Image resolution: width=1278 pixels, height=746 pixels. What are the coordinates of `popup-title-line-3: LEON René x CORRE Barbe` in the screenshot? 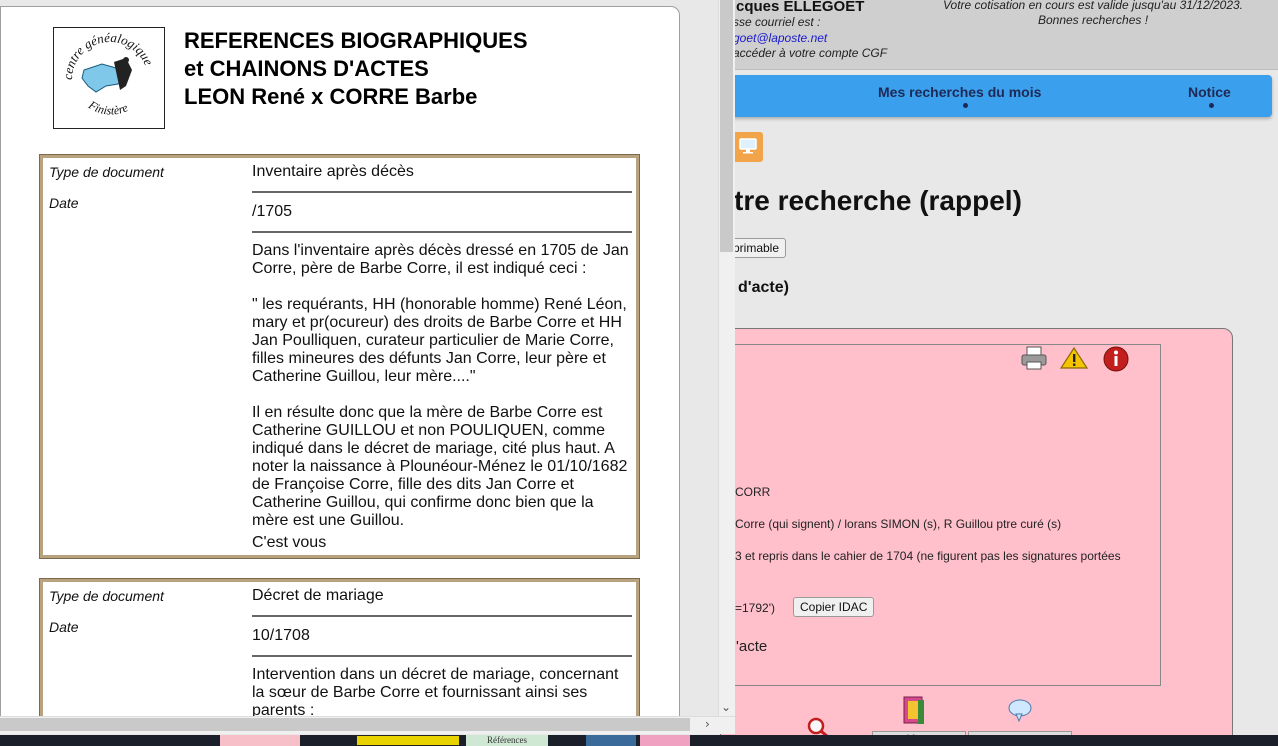 It's located at (331, 96).